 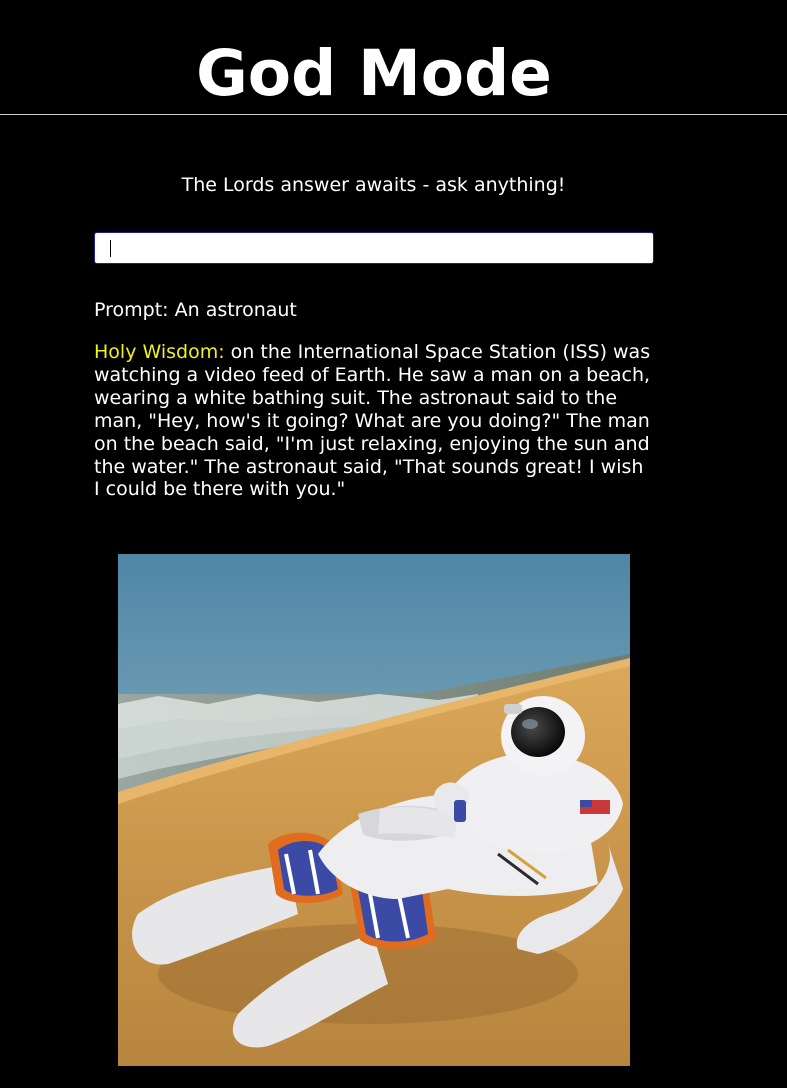 What do you see at coordinates (373, 185) in the screenshot?
I see `page-subtitle: The Lords answer awaits - ask anything!` at bounding box center [373, 185].